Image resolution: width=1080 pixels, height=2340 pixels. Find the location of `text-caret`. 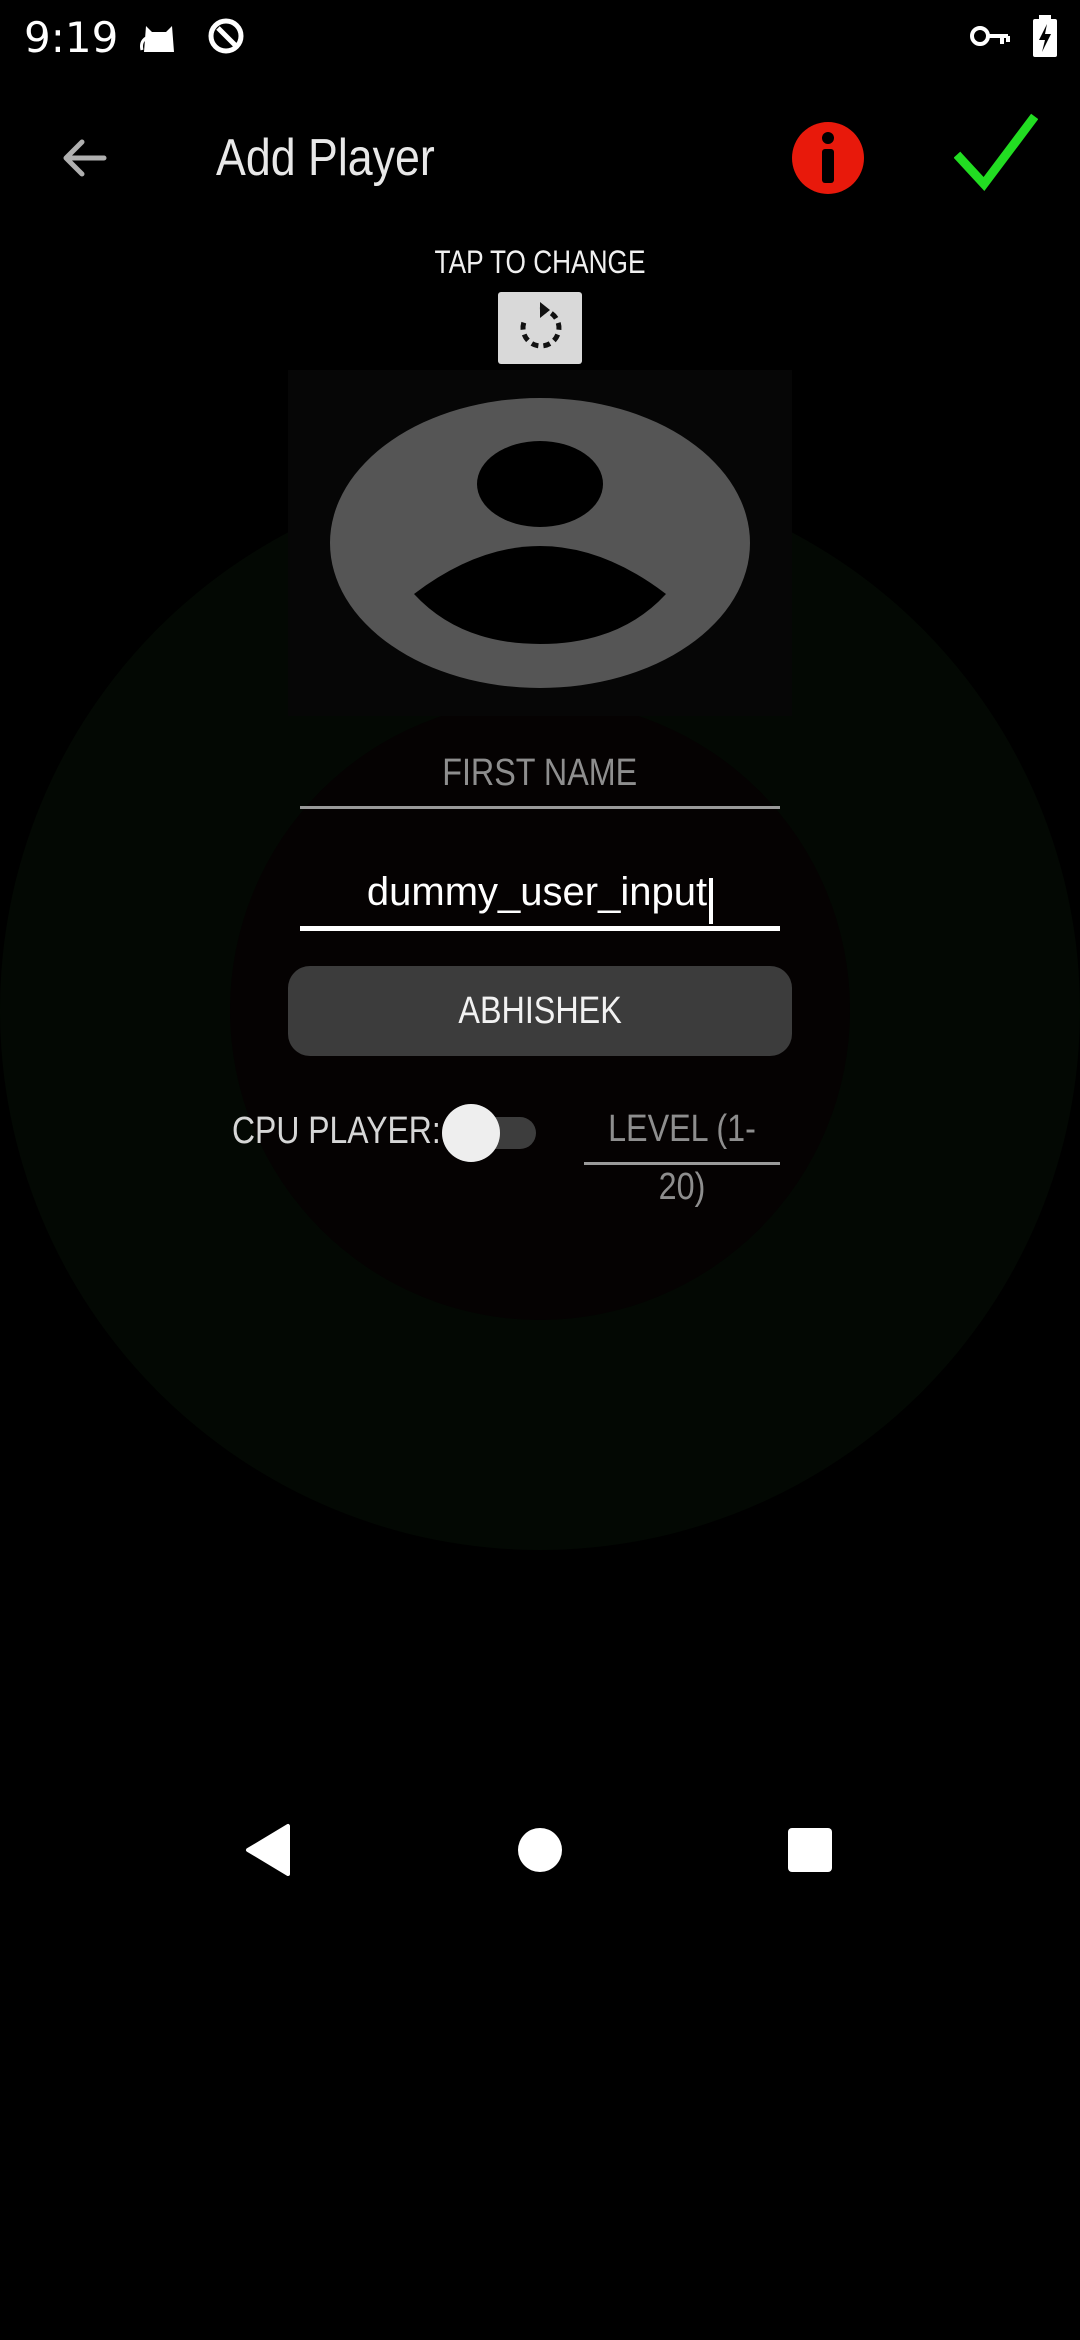

text-caret is located at coordinates (711, 900).